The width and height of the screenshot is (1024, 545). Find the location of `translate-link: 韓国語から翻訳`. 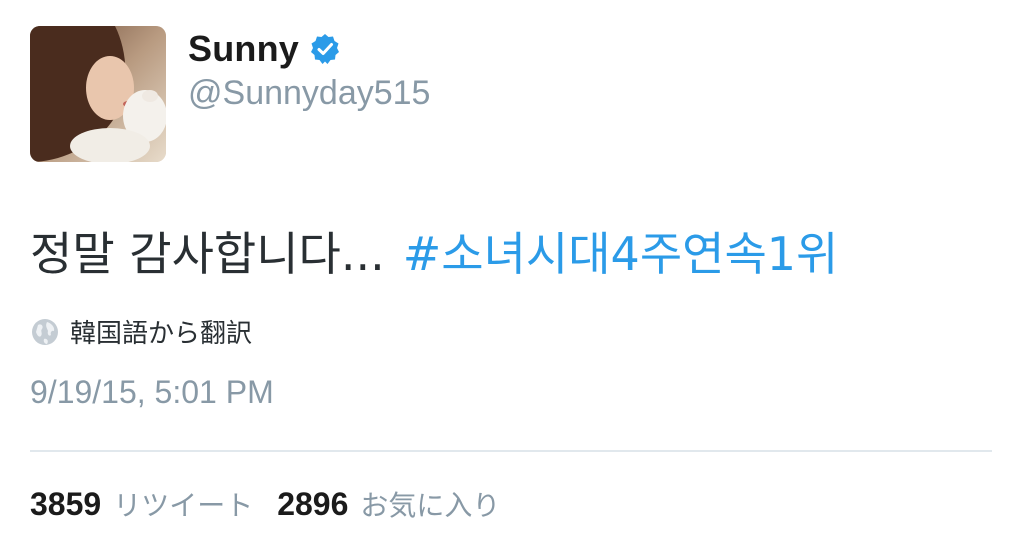

translate-link: 韓国語から翻訳 is located at coordinates (141, 331).